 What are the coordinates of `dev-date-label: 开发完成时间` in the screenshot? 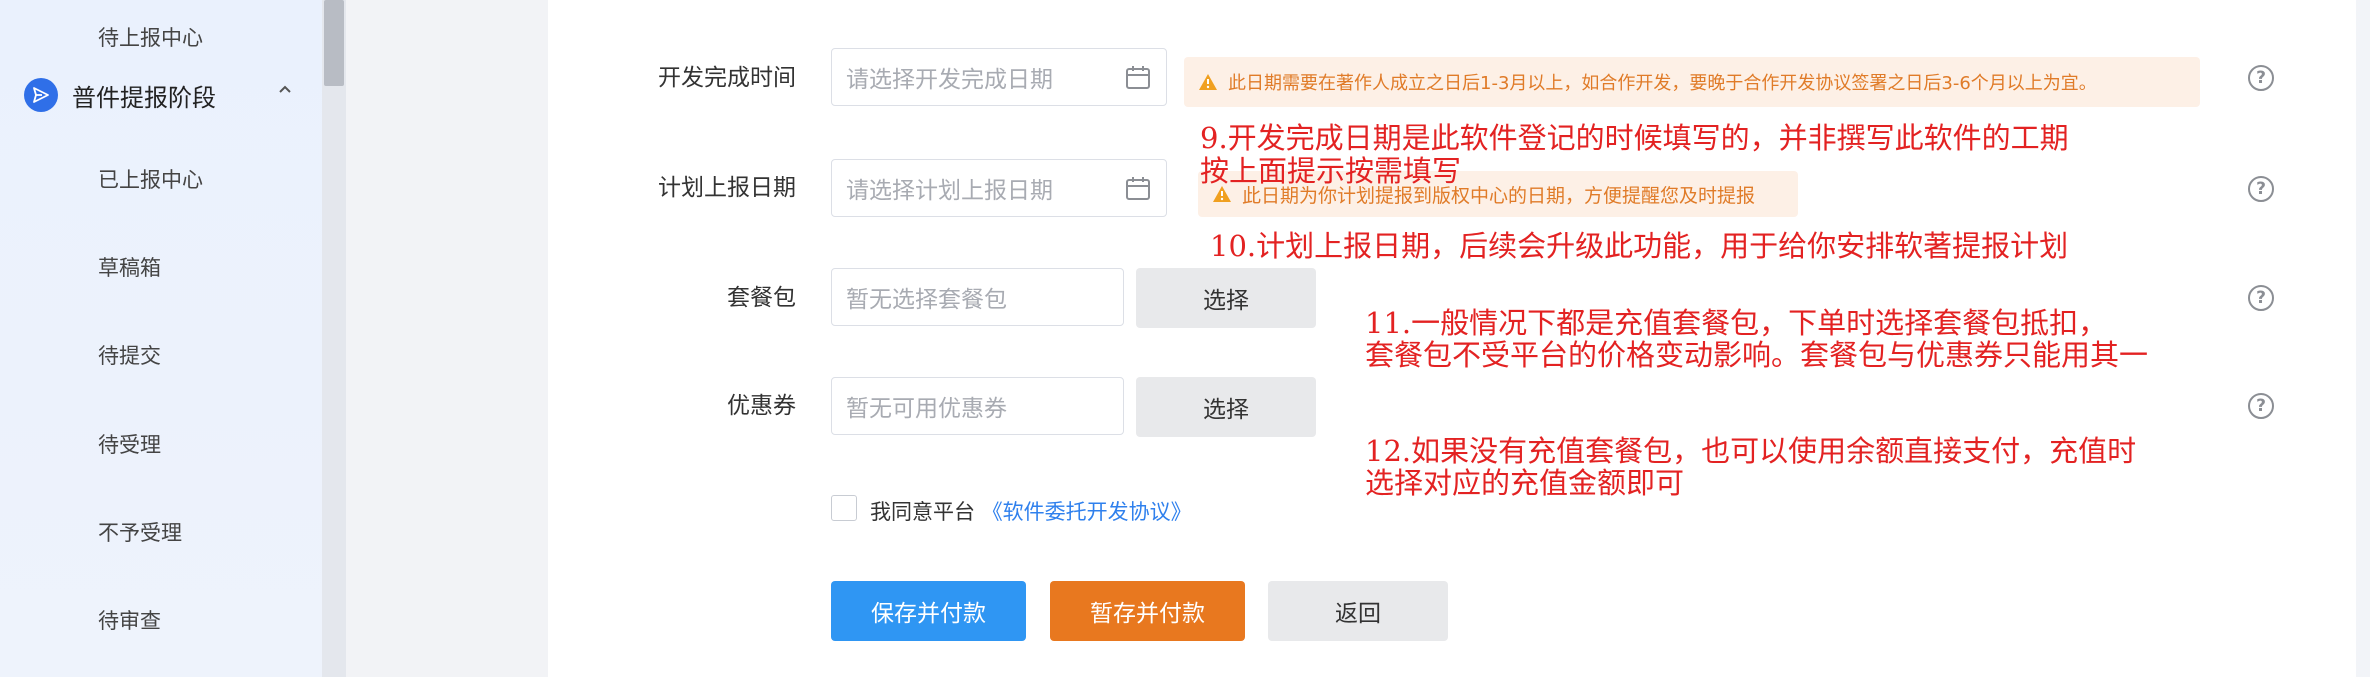 It's located at (727, 78).